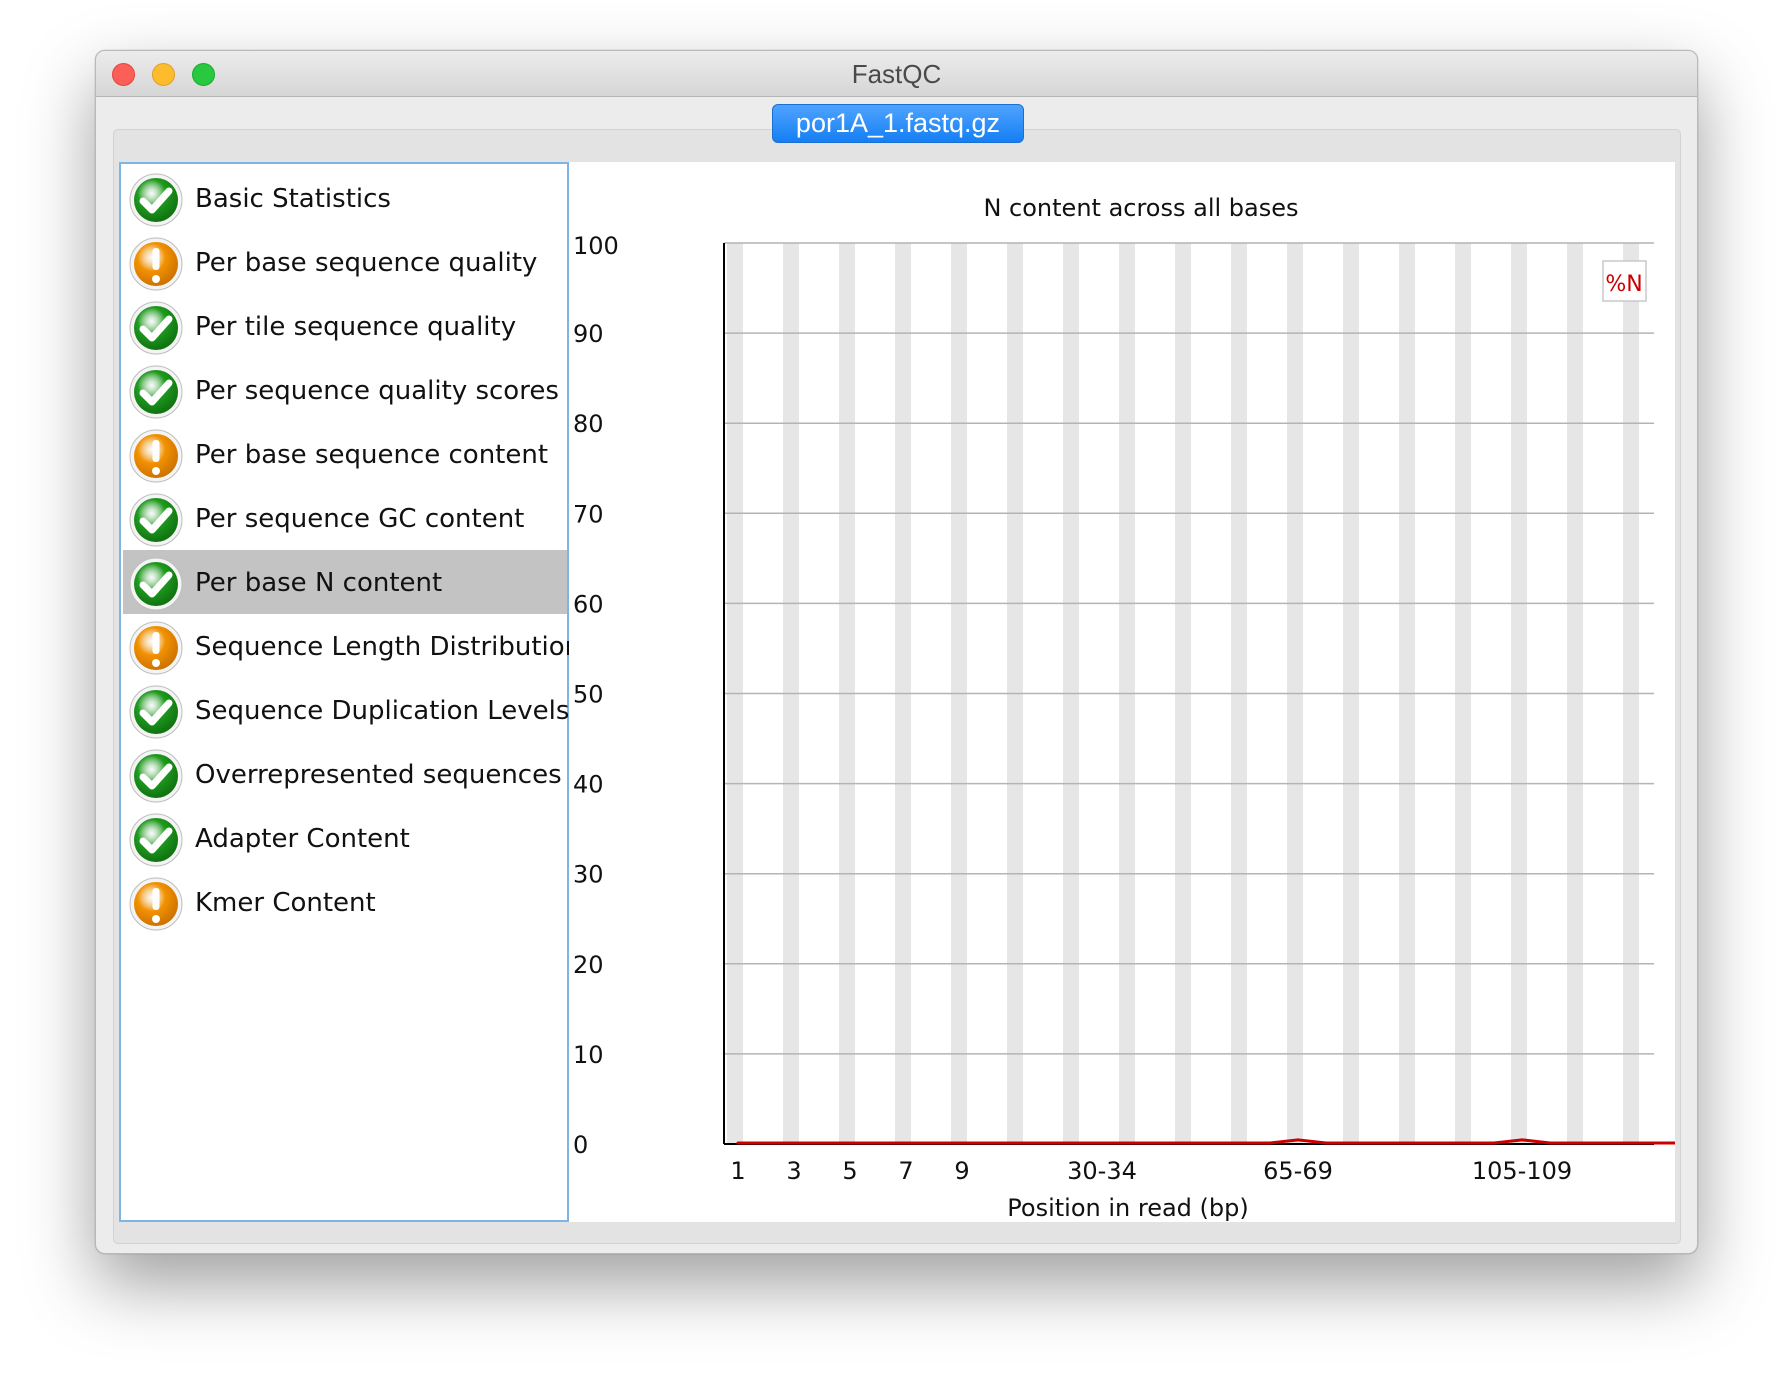  Describe the element at coordinates (356, 327) in the screenshot. I see `module-label: Per tile sequence quality` at that location.